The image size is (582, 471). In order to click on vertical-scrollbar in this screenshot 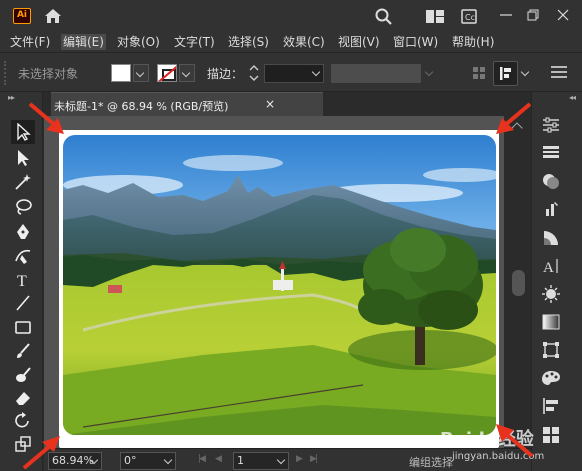, I will do `click(518, 282)`.